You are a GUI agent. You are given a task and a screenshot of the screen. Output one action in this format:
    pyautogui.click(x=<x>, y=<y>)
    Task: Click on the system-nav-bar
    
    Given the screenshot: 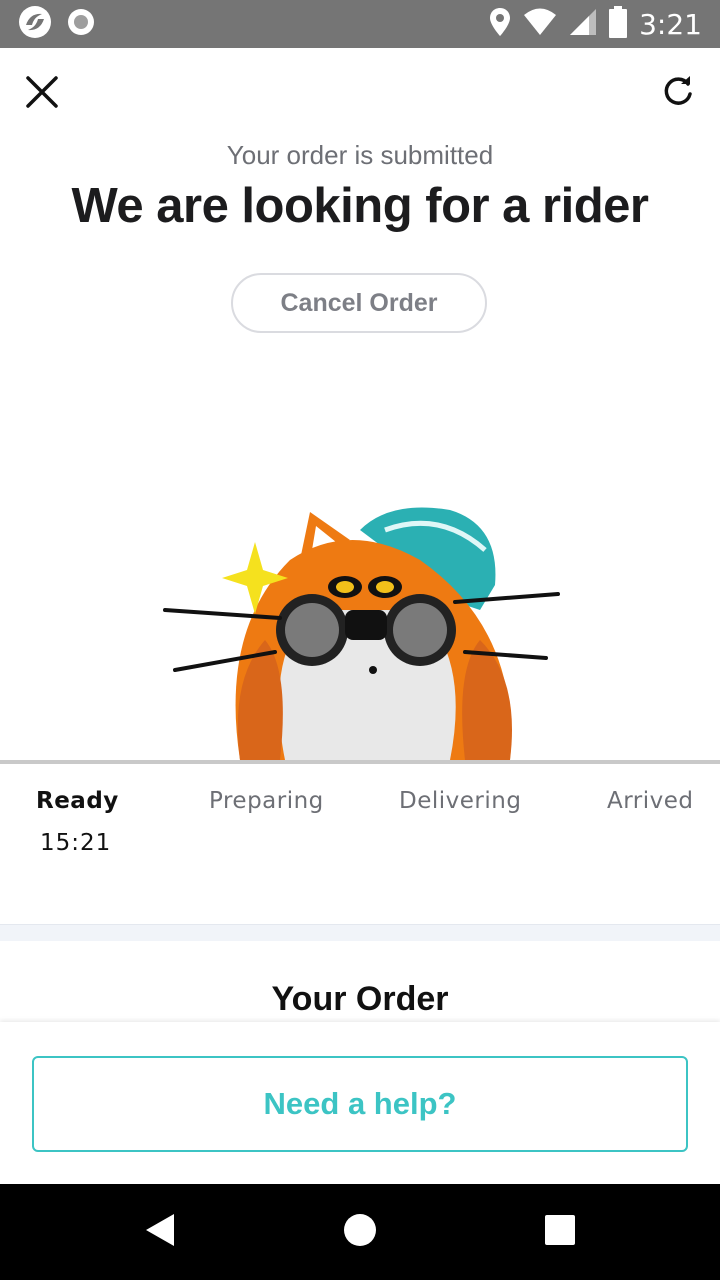 What is the action you would take?
    pyautogui.click(x=360, y=1232)
    